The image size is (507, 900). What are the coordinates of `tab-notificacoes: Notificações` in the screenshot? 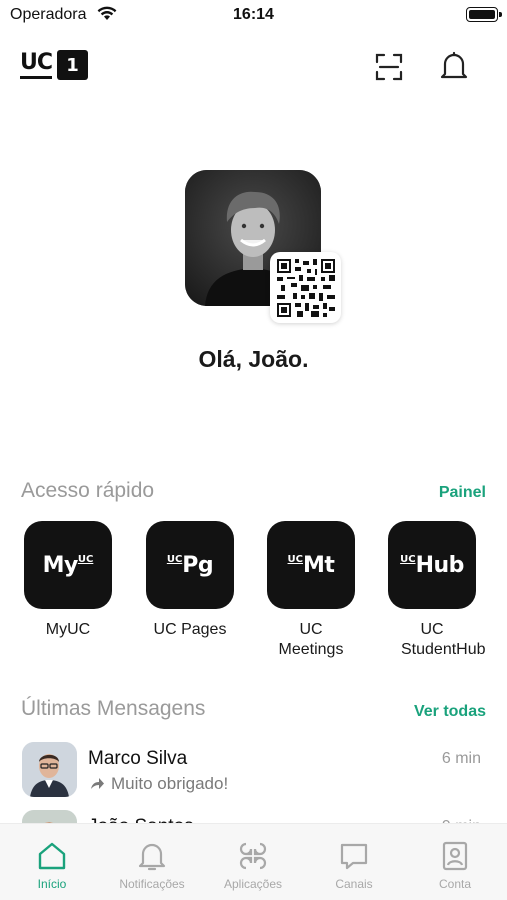 It's located at (152, 862).